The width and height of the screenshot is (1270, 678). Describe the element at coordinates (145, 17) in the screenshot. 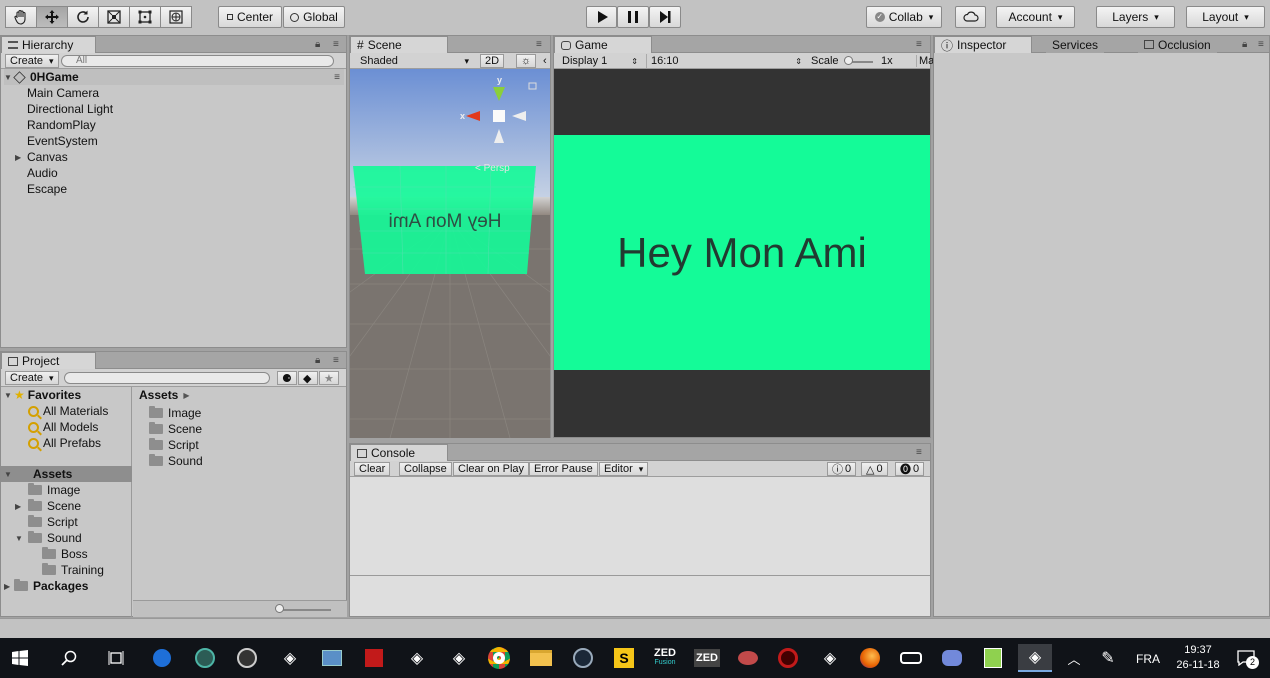

I see `rect-tool-button` at that location.